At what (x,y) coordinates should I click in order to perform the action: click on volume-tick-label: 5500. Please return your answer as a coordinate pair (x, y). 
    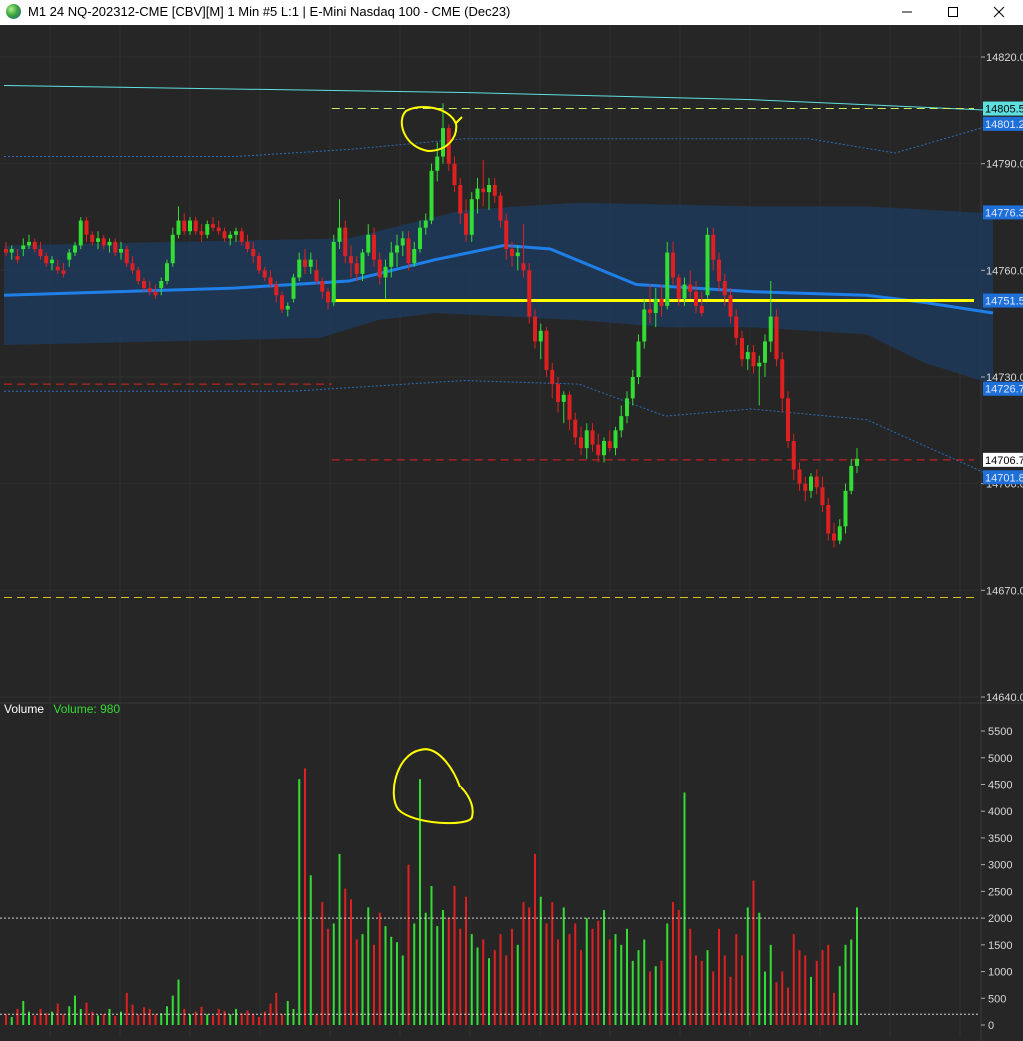
    Looking at the image, I should click on (1000, 732).